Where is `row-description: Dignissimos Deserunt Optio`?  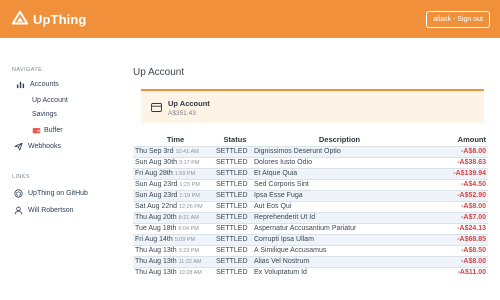
row-description: Dignissimos Deserunt Optio is located at coordinates (339, 151).